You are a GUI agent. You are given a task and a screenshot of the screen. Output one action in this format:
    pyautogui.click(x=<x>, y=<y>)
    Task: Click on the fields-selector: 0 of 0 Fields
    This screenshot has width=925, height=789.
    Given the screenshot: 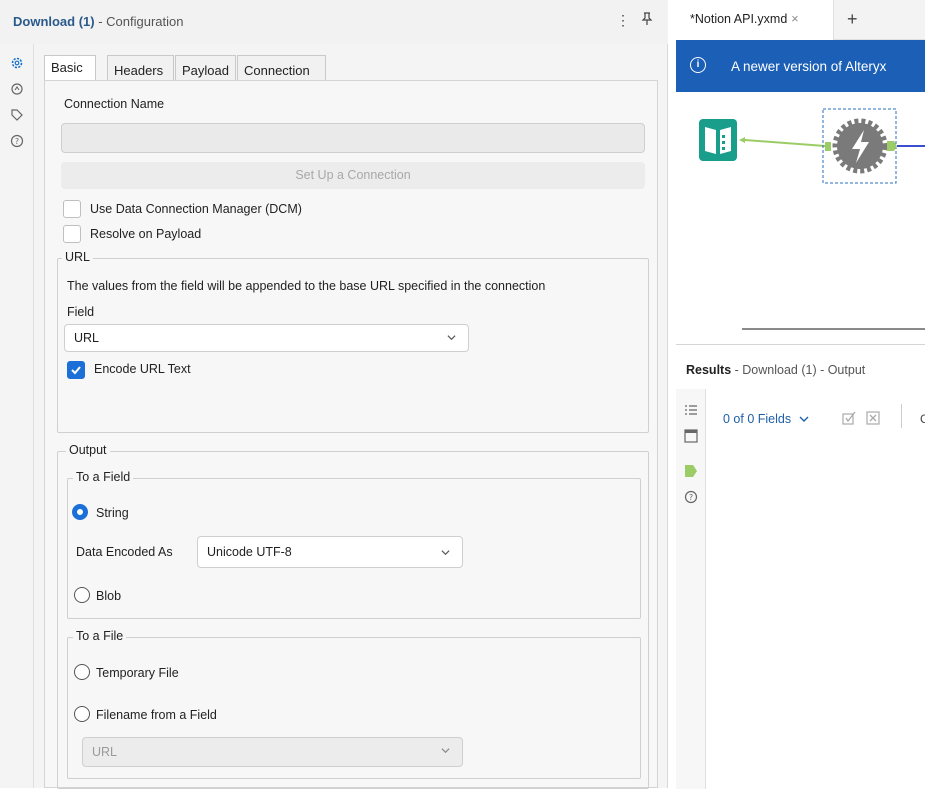 What is the action you would take?
    pyautogui.click(x=766, y=419)
    